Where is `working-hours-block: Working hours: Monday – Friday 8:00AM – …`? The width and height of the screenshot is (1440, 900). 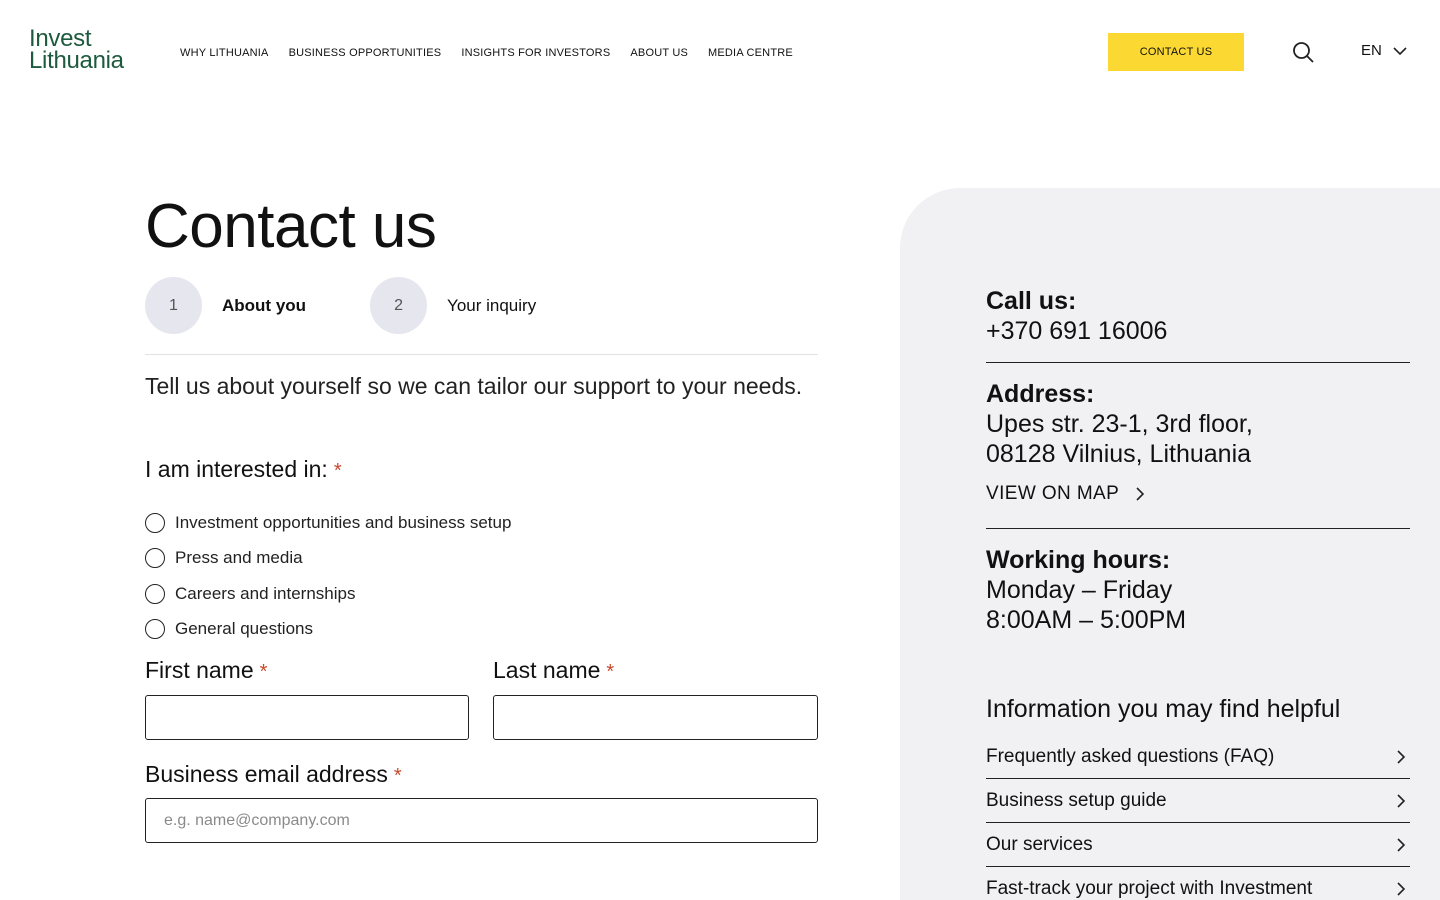 working-hours-block: Working hours: Monday – Friday 8:00AM – … is located at coordinates (1198, 590).